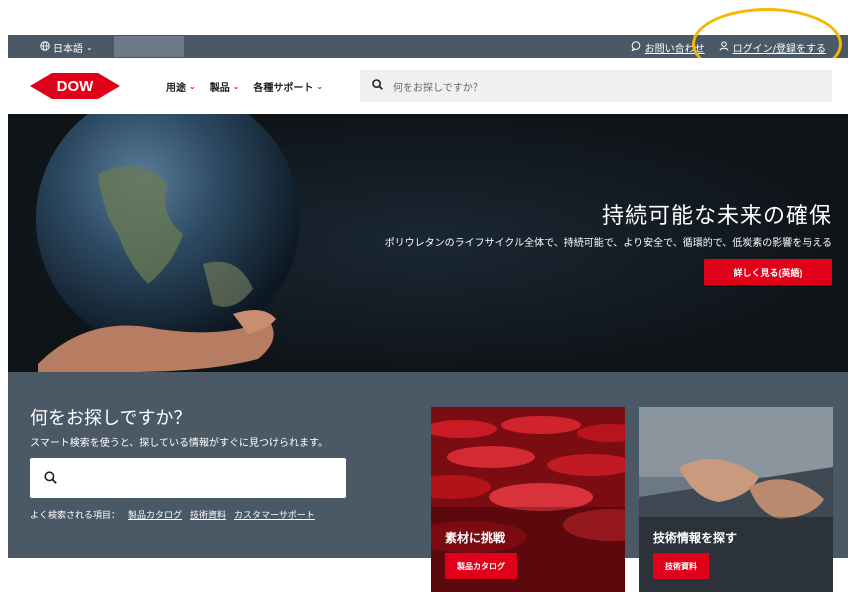 This screenshot has width=848, height=592. I want to click on logo-text: DOW, so click(76, 86).